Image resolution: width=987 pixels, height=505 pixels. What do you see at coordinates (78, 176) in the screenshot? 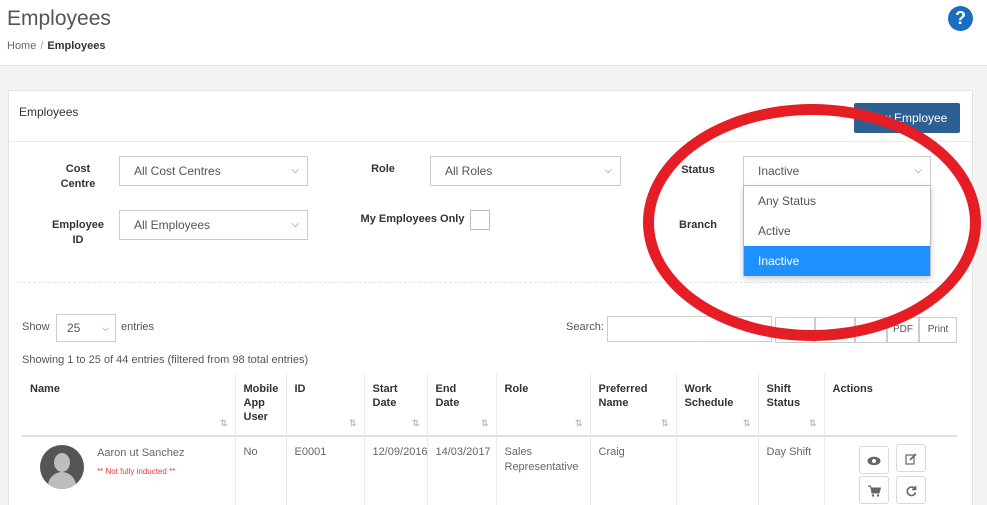
I see `cost-centre-label: Cost Centre` at bounding box center [78, 176].